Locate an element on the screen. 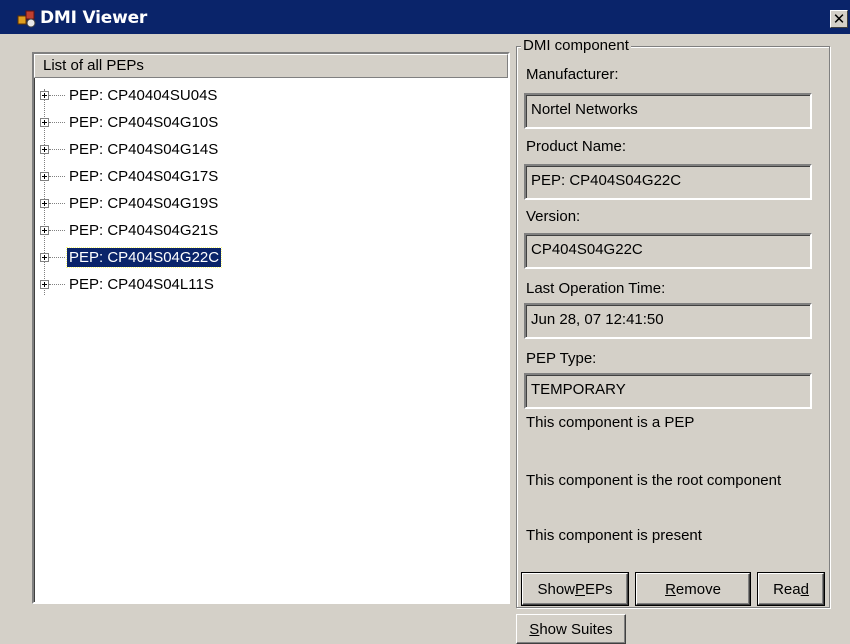 This screenshot has height=644, width=850. title-bar: DMI Viewer ✕ is located at coordinates (425, 17).